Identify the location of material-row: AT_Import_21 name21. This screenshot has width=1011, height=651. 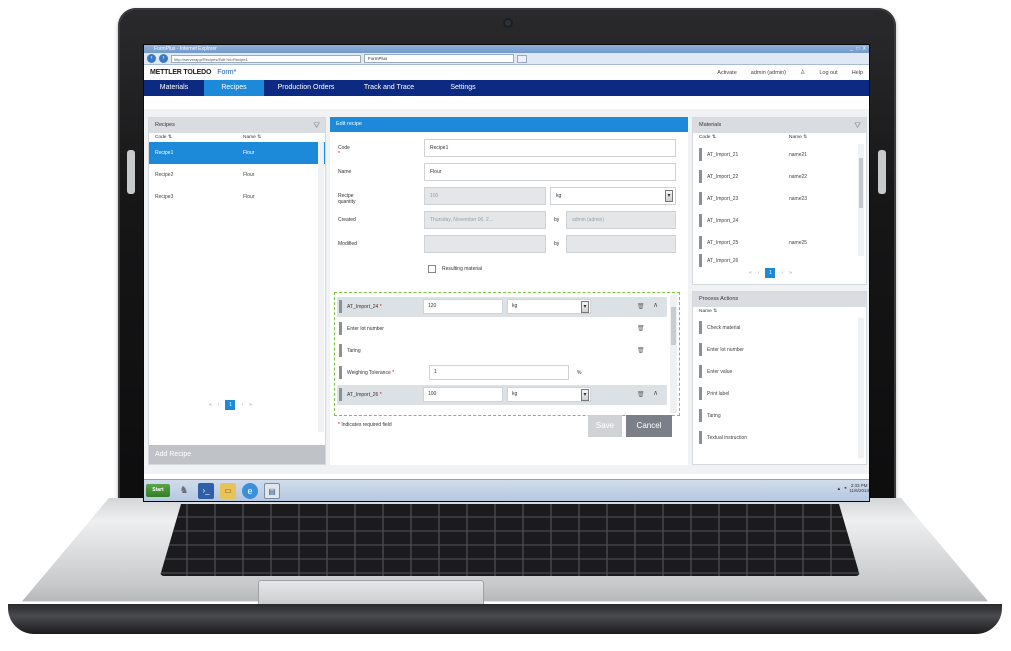
(777, 155).